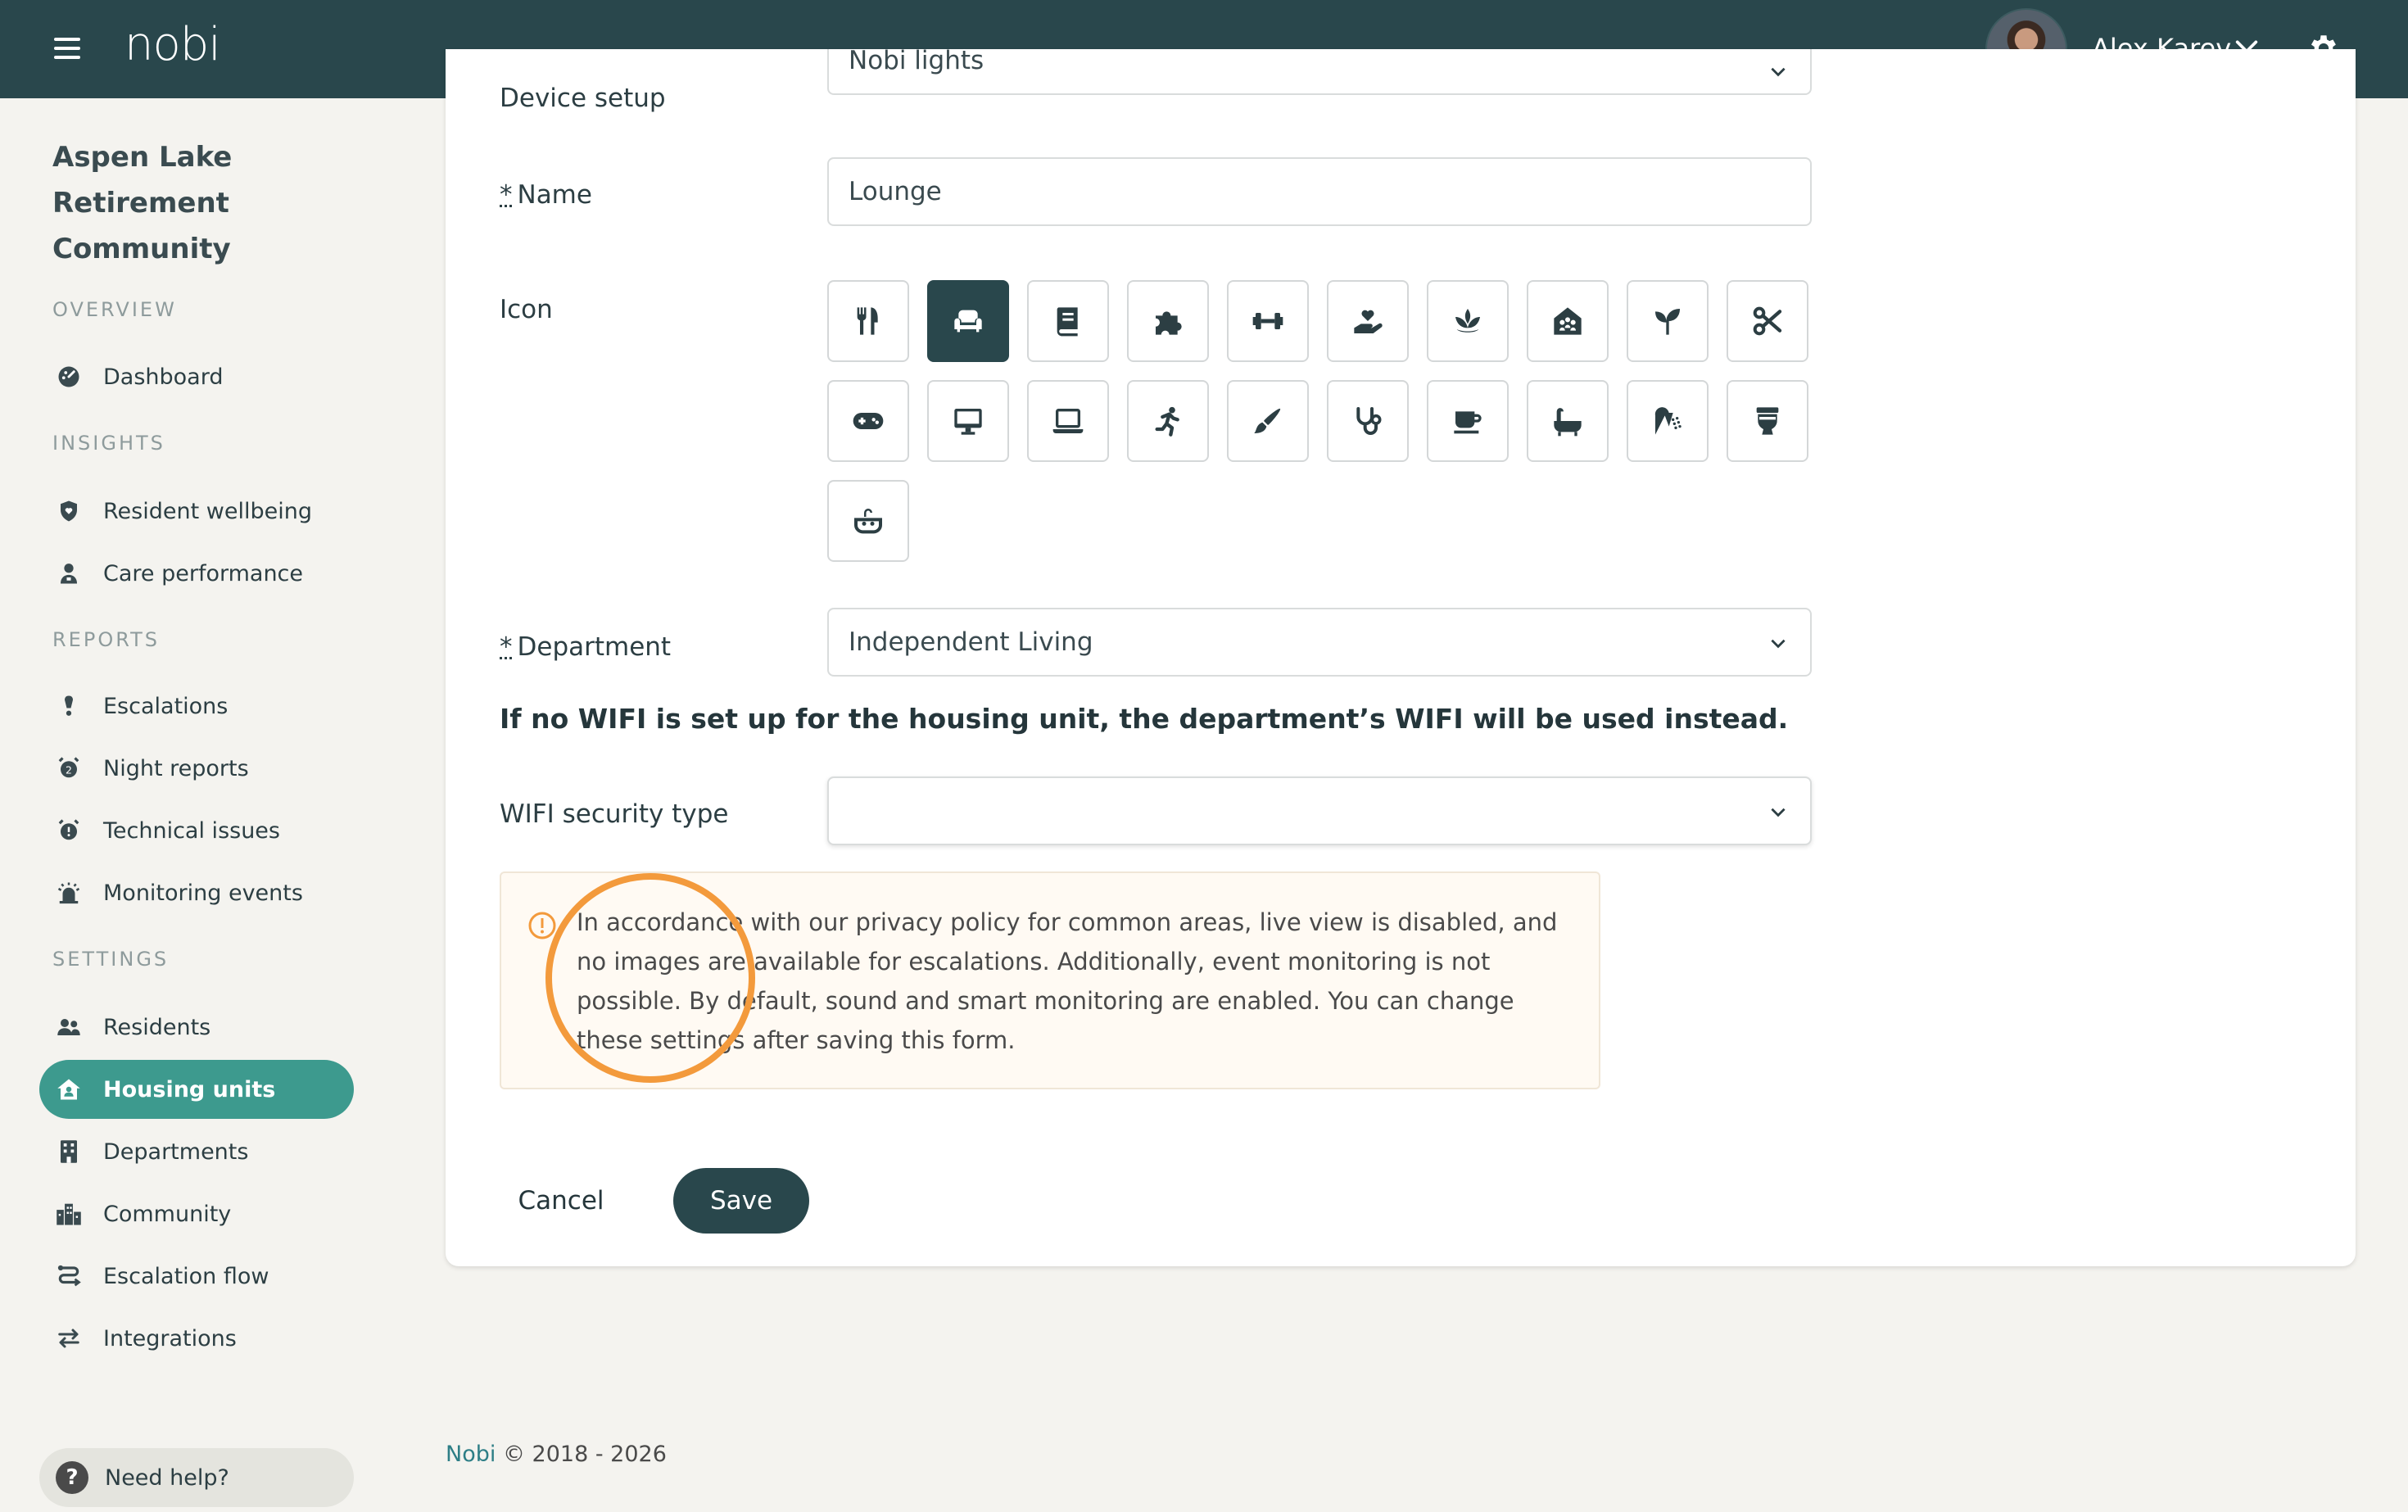  Describe the element at coordinates (67, 49) in the screenshot. I see `menu-icon` at that location.